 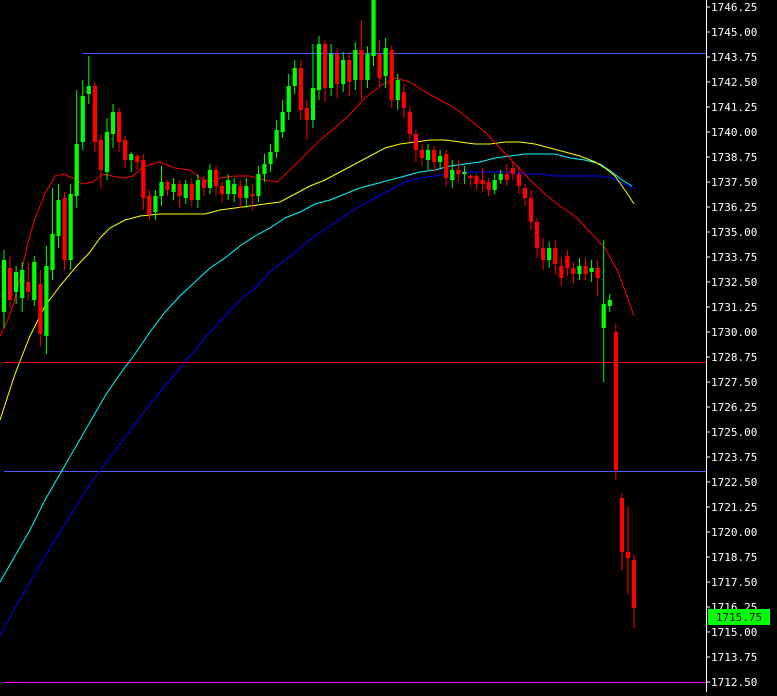 What do you see at coordinates (734, 282) in the screenshot?
I see `y-tick-label: 1732.50` at bounding box center [734, 282].